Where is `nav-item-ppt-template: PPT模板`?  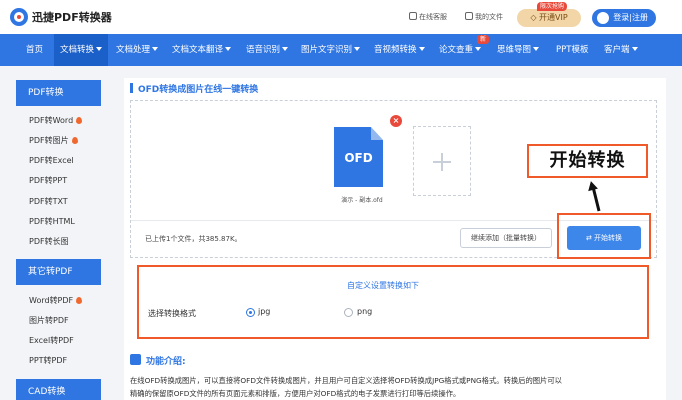
nav-item-ppt-template: PPT模板 is located at coordinates (572, 50).